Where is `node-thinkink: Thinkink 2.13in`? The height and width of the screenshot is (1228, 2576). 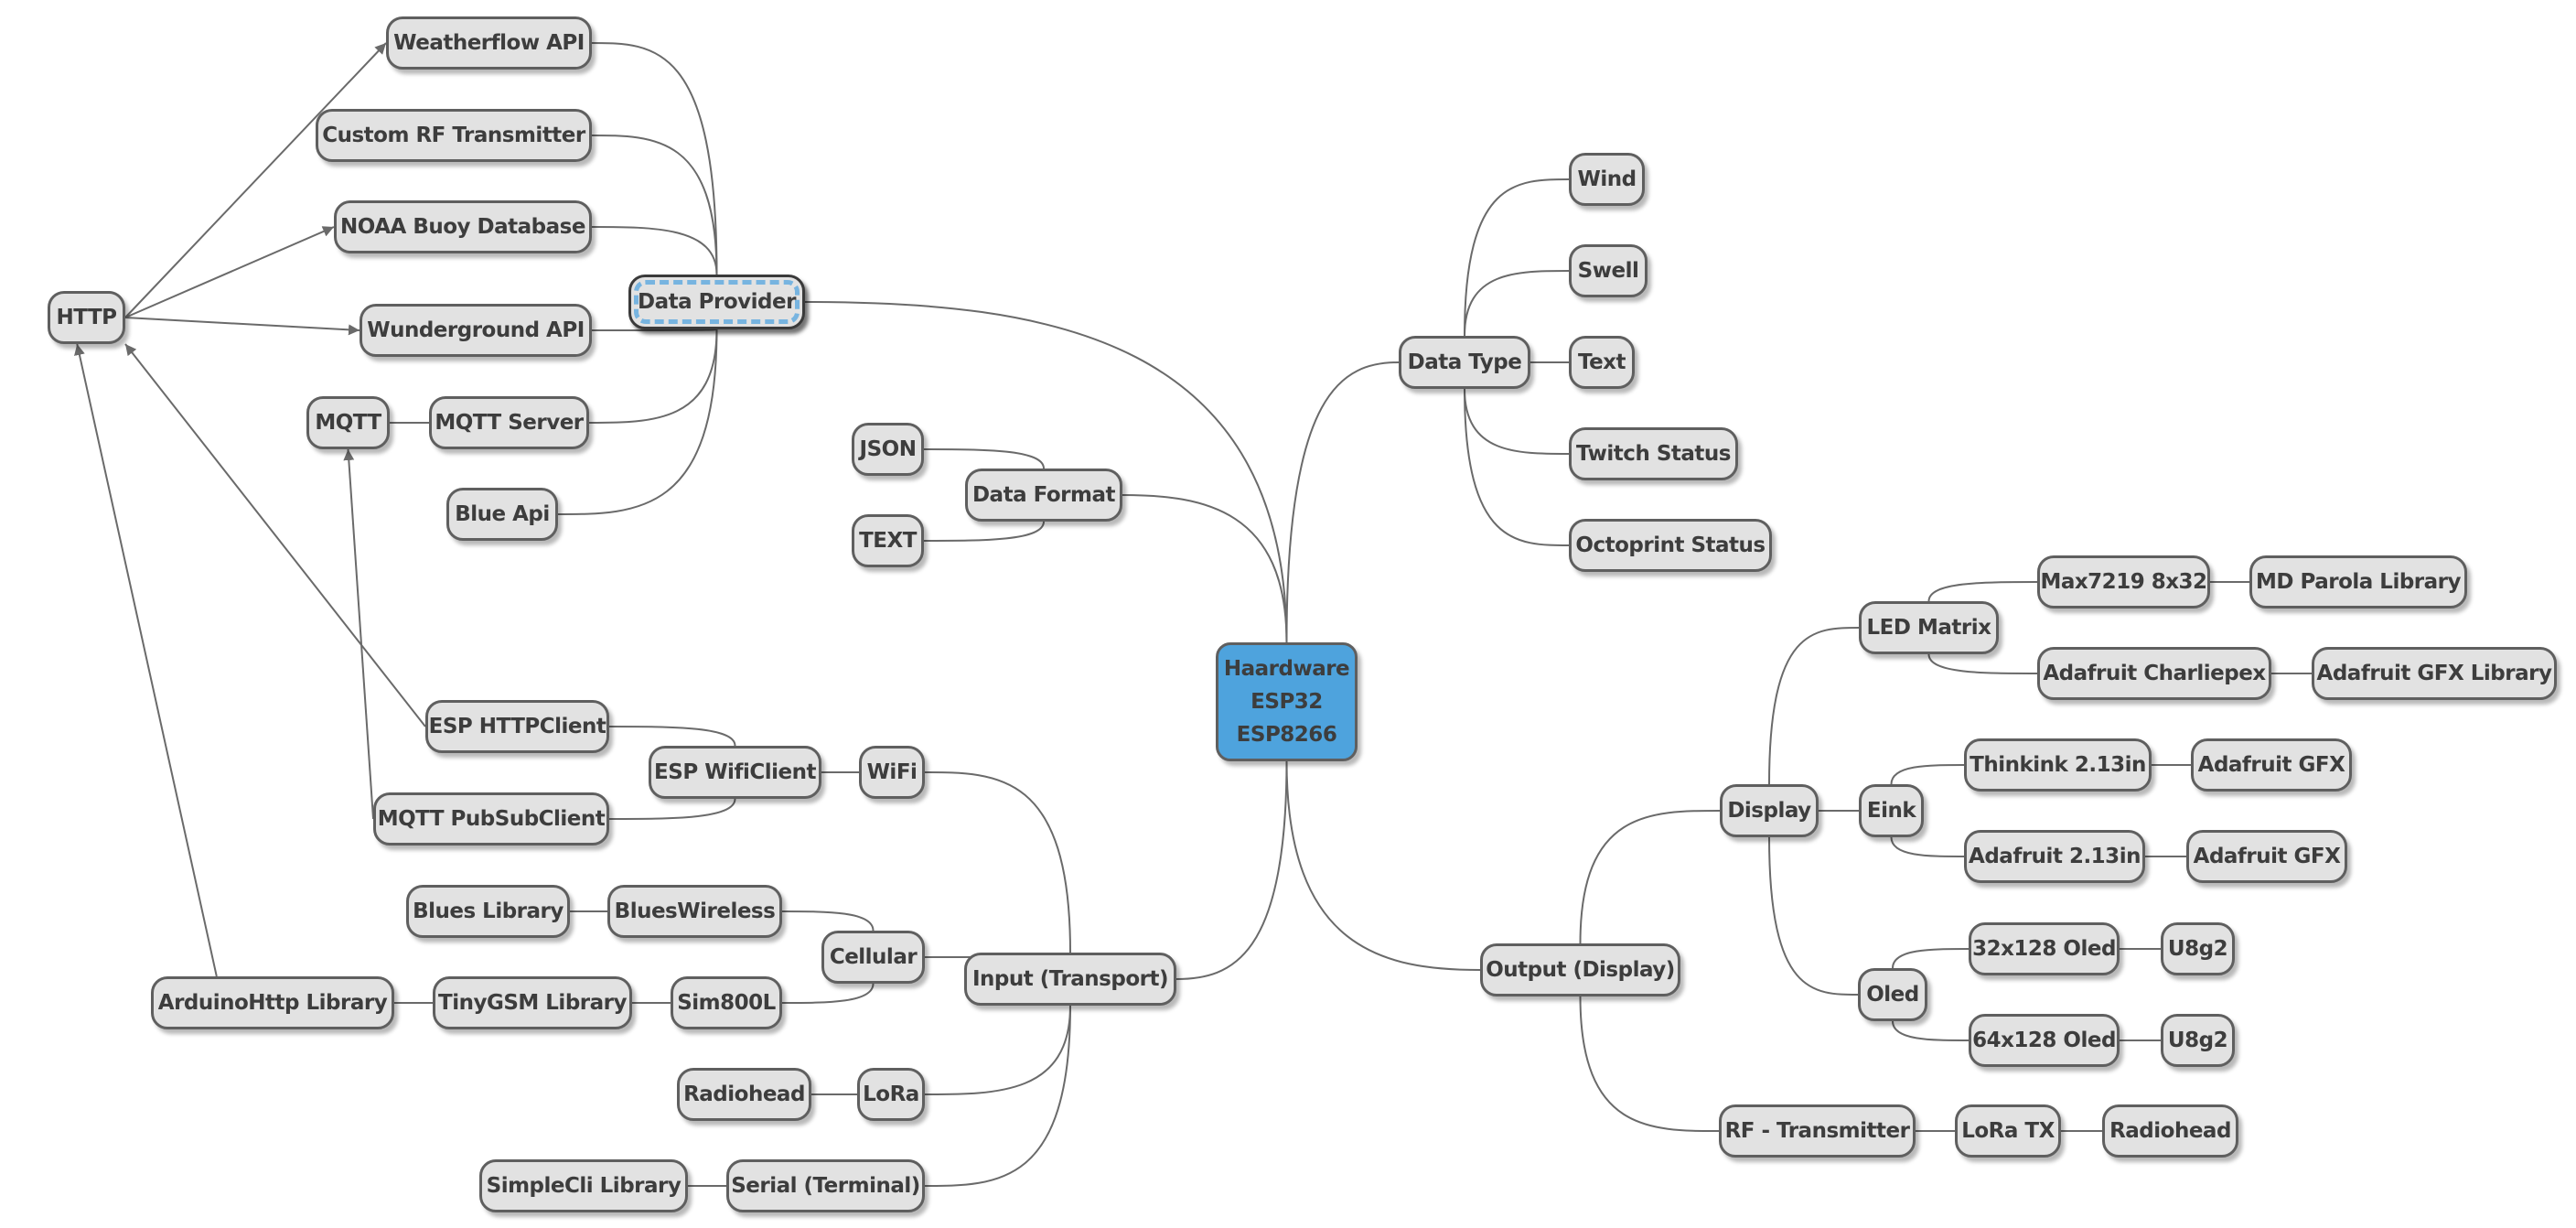 node-thinkink: Thinkink 2.13in is located at coordinates (2058, 765).